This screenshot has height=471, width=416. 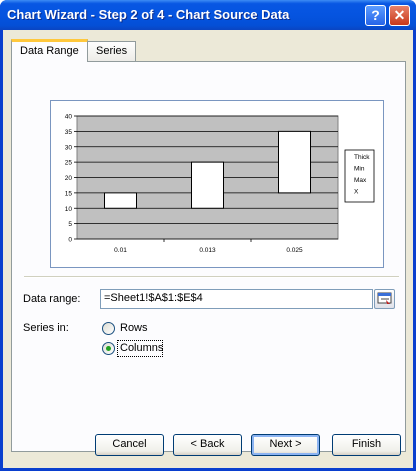 What do you see at coordinates (69, 117) in the screenshot?
I see `y-tick-label: 40` at bounding box center [69, 117].